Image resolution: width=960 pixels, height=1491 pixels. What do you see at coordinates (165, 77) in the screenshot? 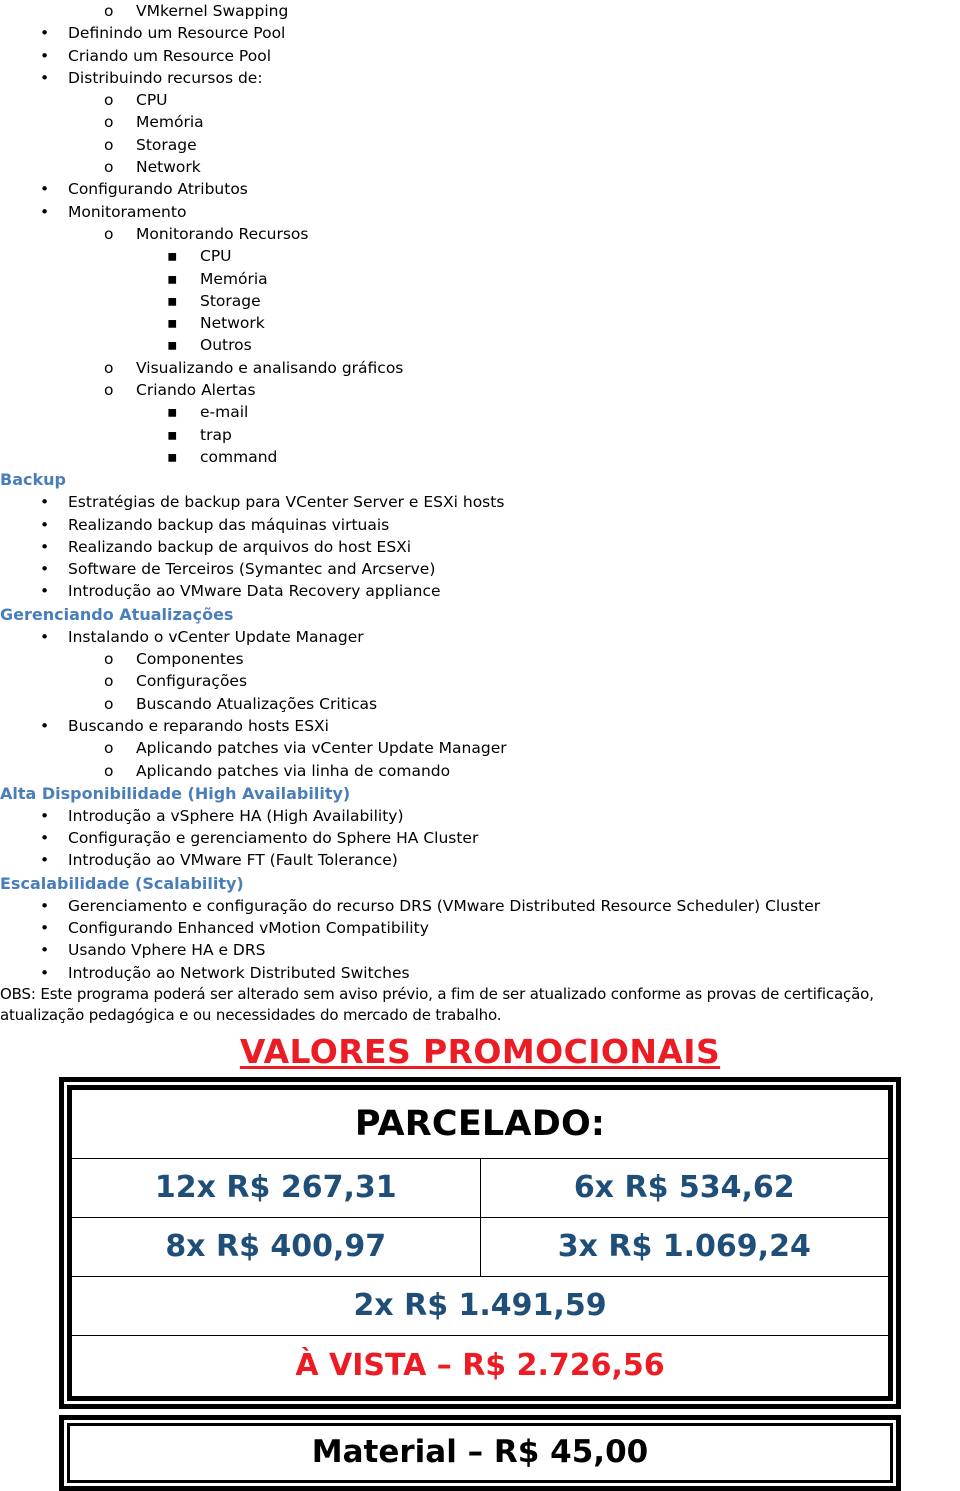
I see `outline-item-label: Distribuindo recursos de:` at bounding box center [165, 77].